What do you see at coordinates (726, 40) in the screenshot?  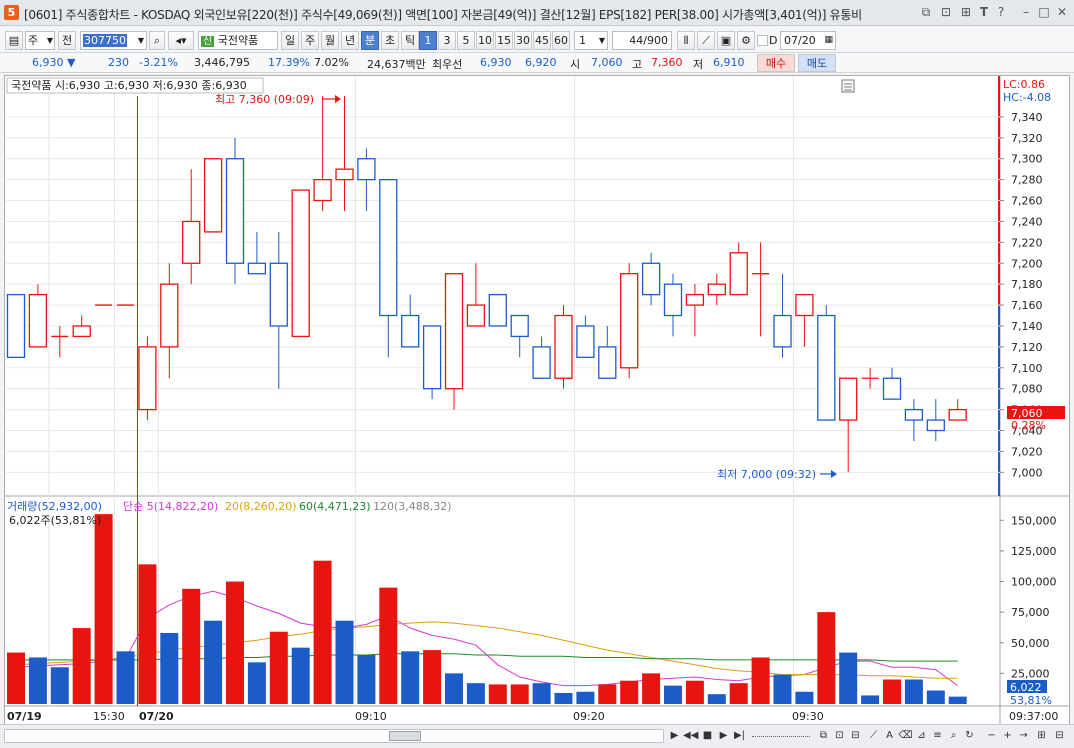 I see `save-icon: ▣` at bounding box center [726, 40].